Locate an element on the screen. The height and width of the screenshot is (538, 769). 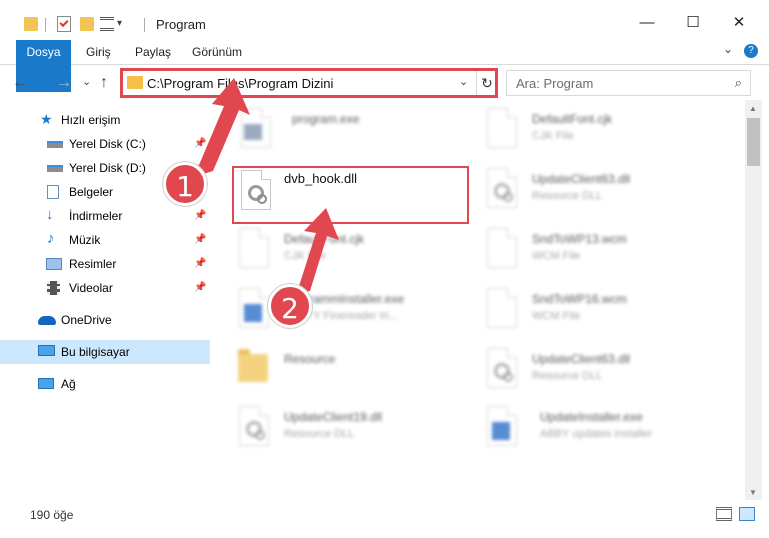
step-badge-1: 1 is located at coordinates (185, 184).